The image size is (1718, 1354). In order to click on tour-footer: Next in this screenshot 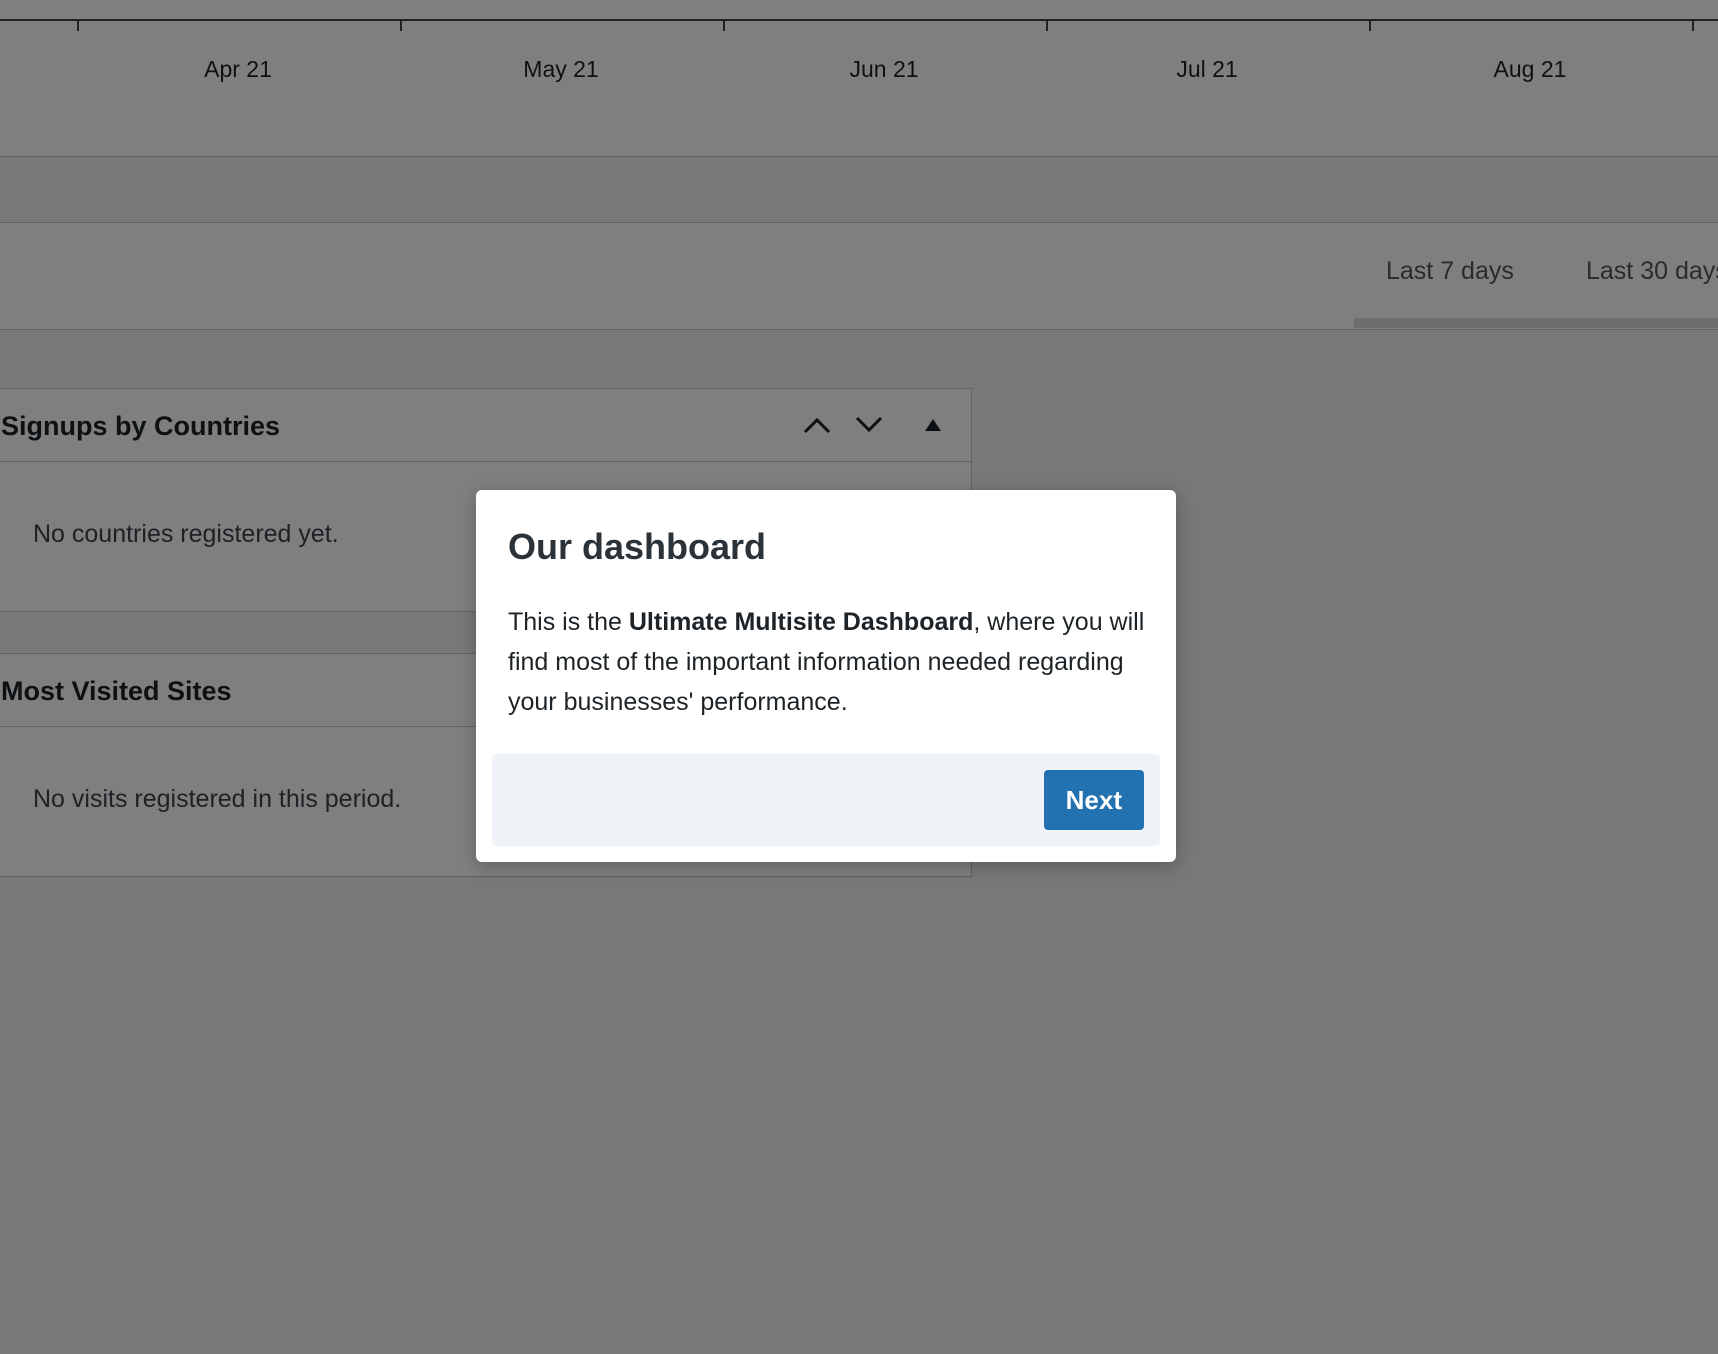, I will do `click(826, 800)`.